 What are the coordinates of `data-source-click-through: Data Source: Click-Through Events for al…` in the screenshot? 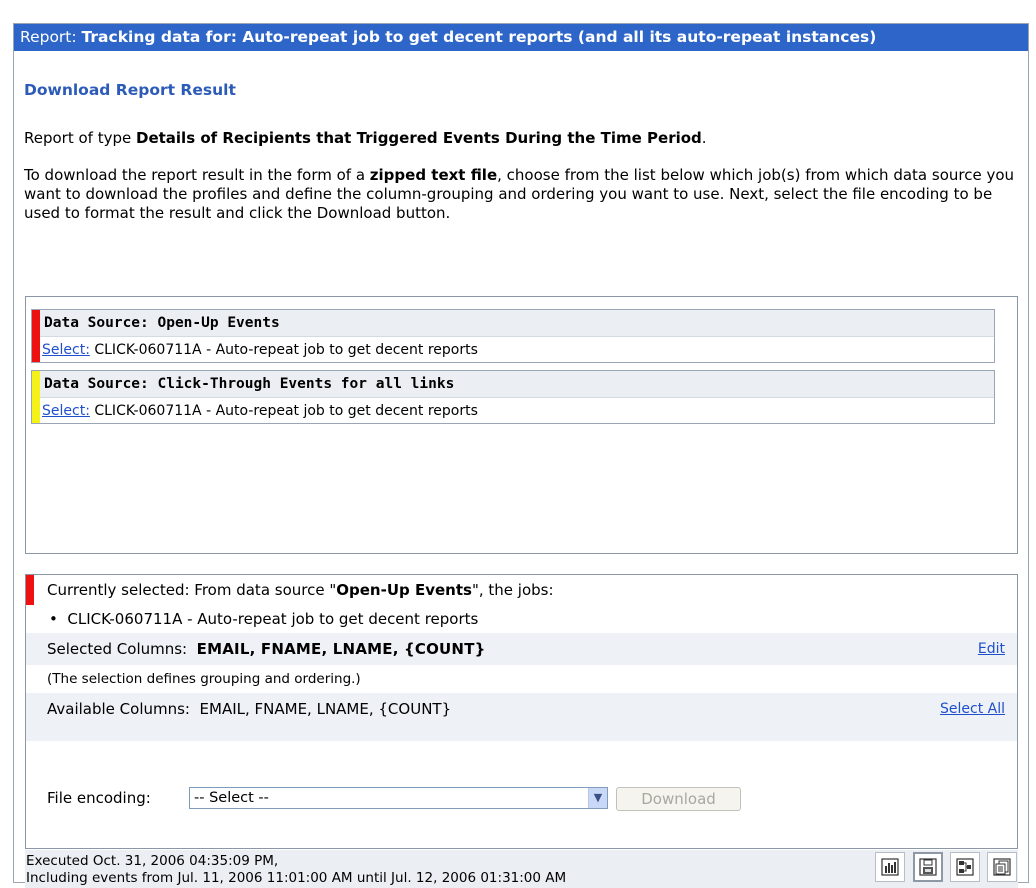 It's located at (513, 397).